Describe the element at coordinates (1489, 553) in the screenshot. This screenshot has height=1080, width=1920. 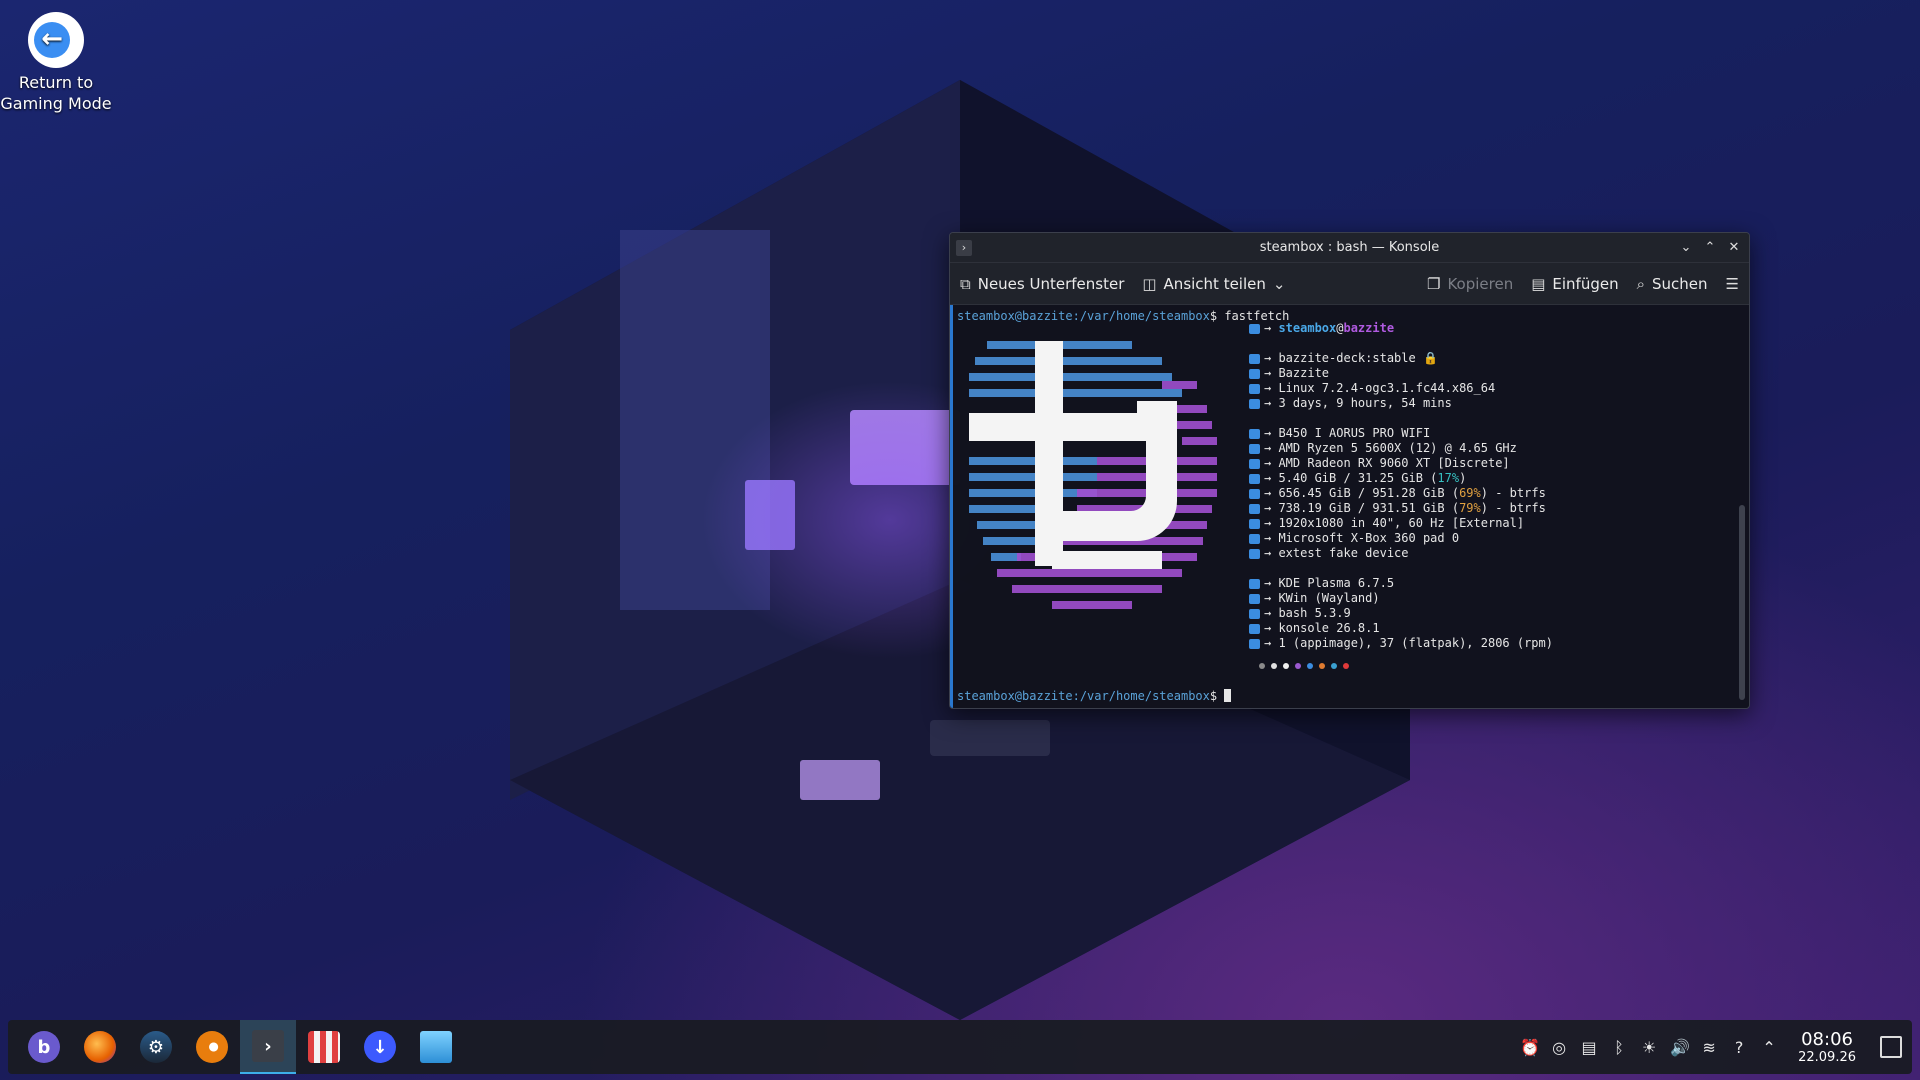
I see `info-gamepad2: → extest fake device` at that location.